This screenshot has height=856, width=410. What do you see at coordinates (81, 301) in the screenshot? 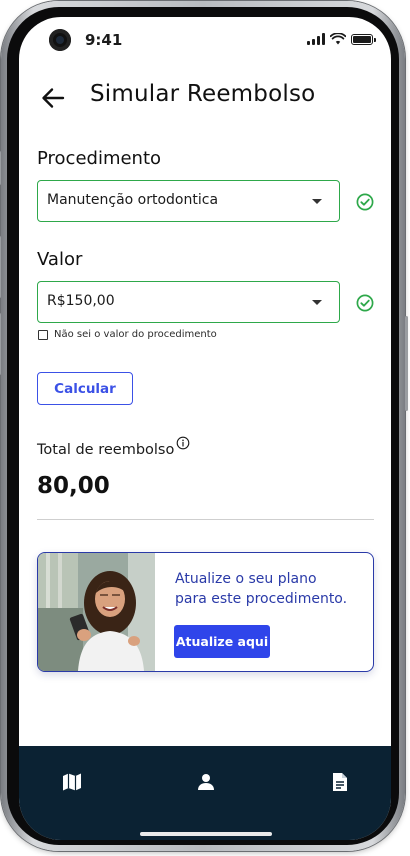
I see `valor-value: R$150,00` at bounding box center [81, 301].